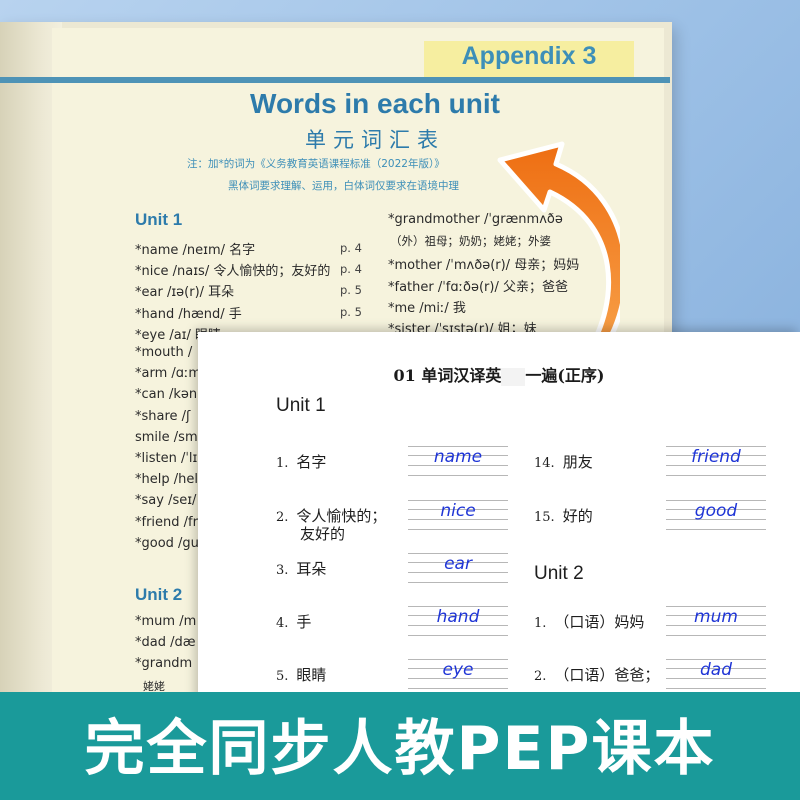 This screenshot has height=800, width=800. Describe the element at coordinates (164, 664) in the screenshot. I see `vocab-entry: *grandm` at that location.